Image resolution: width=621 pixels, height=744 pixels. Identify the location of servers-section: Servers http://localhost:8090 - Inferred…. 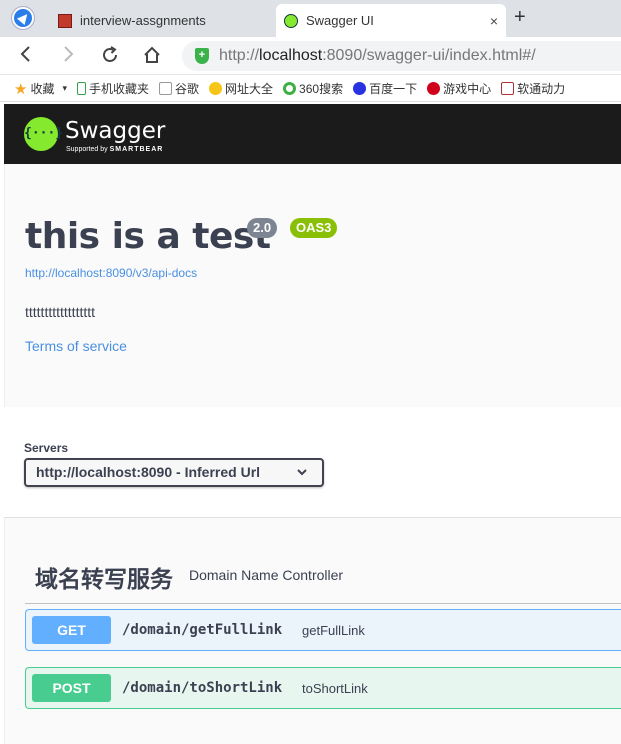
(312, 462).